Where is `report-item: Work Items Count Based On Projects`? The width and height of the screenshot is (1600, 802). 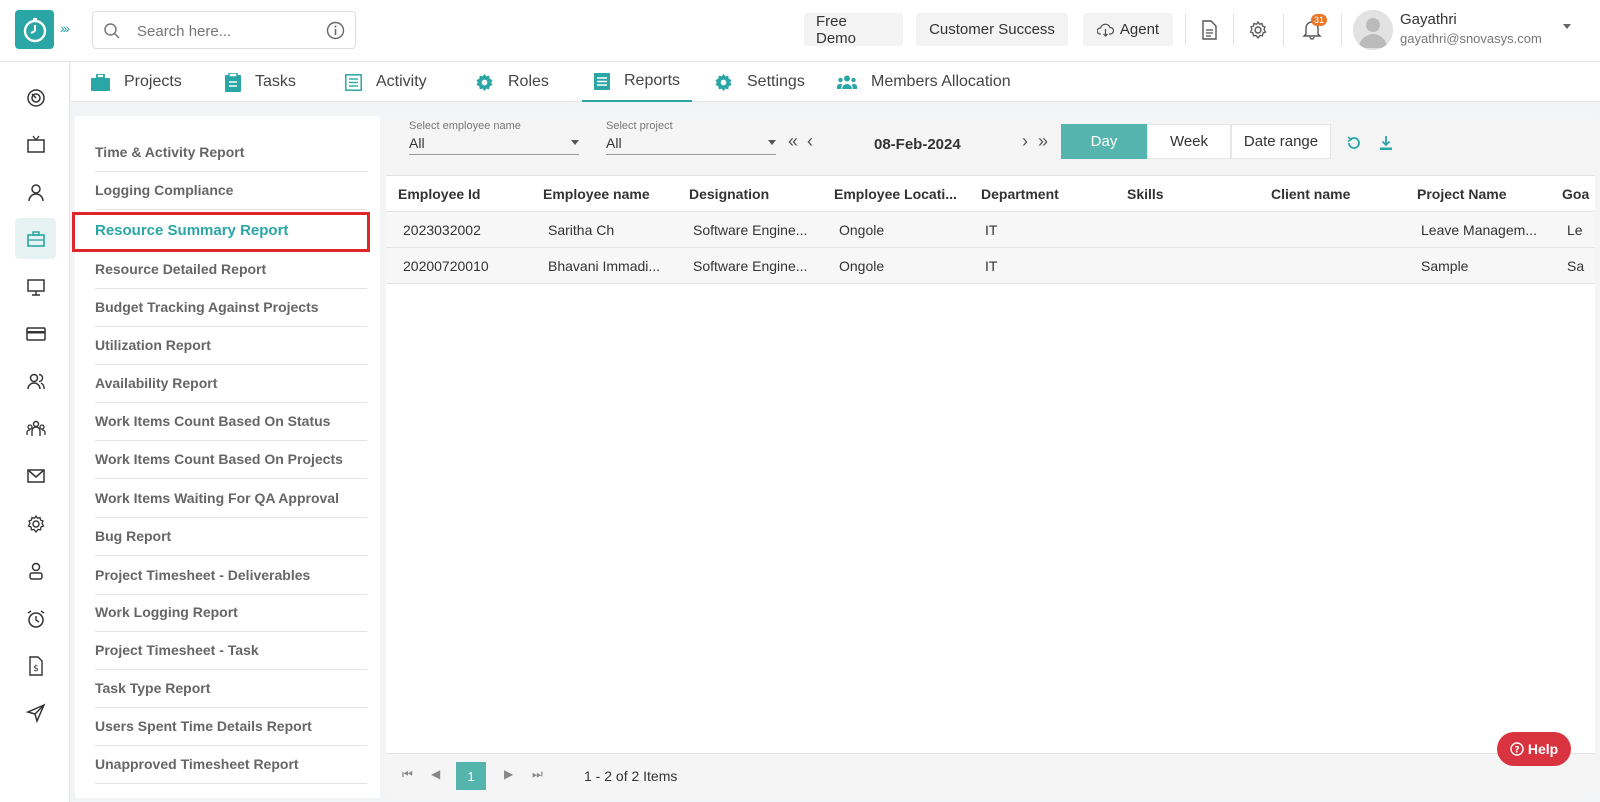 report-item: Work Items Count Based On Projects is located at coordinates (231, 459).